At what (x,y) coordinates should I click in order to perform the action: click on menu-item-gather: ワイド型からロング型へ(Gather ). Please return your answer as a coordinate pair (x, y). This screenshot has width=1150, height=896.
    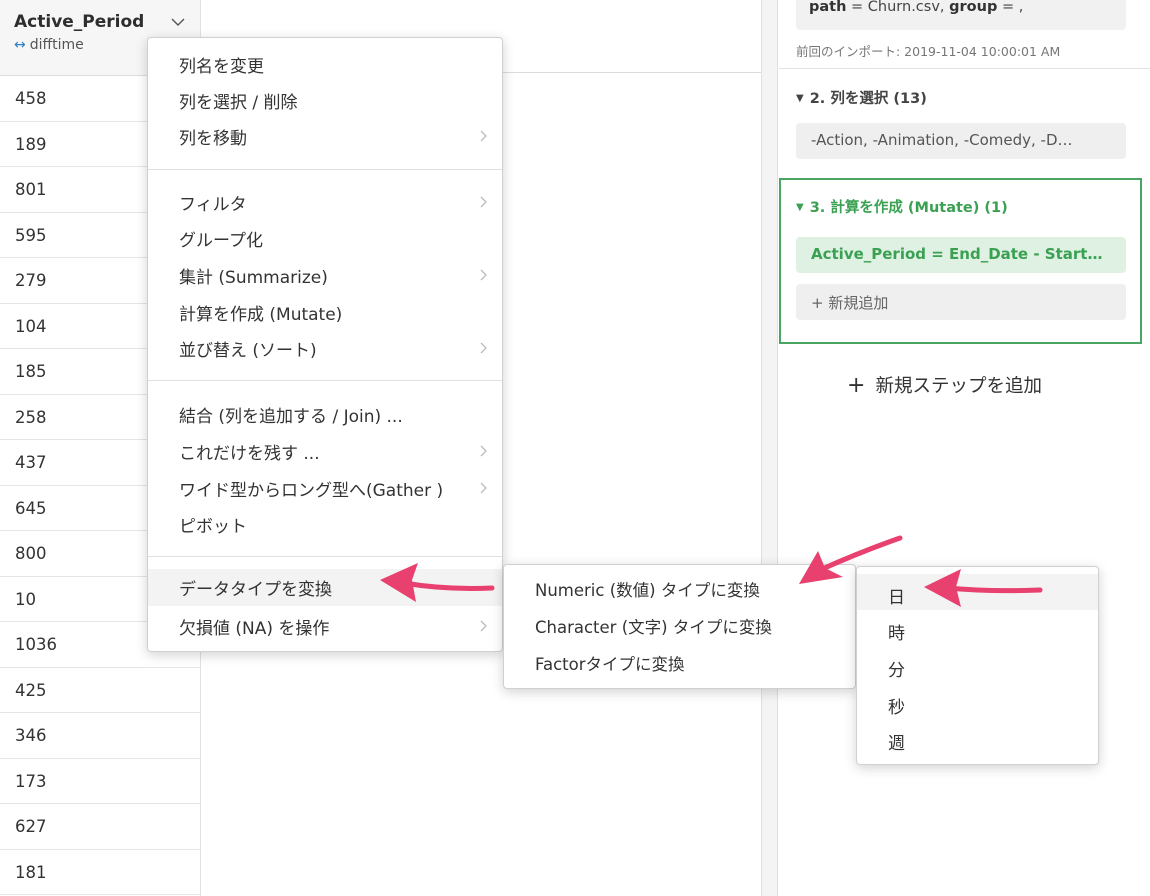
    Looking at the image, I should click on (325, 488).